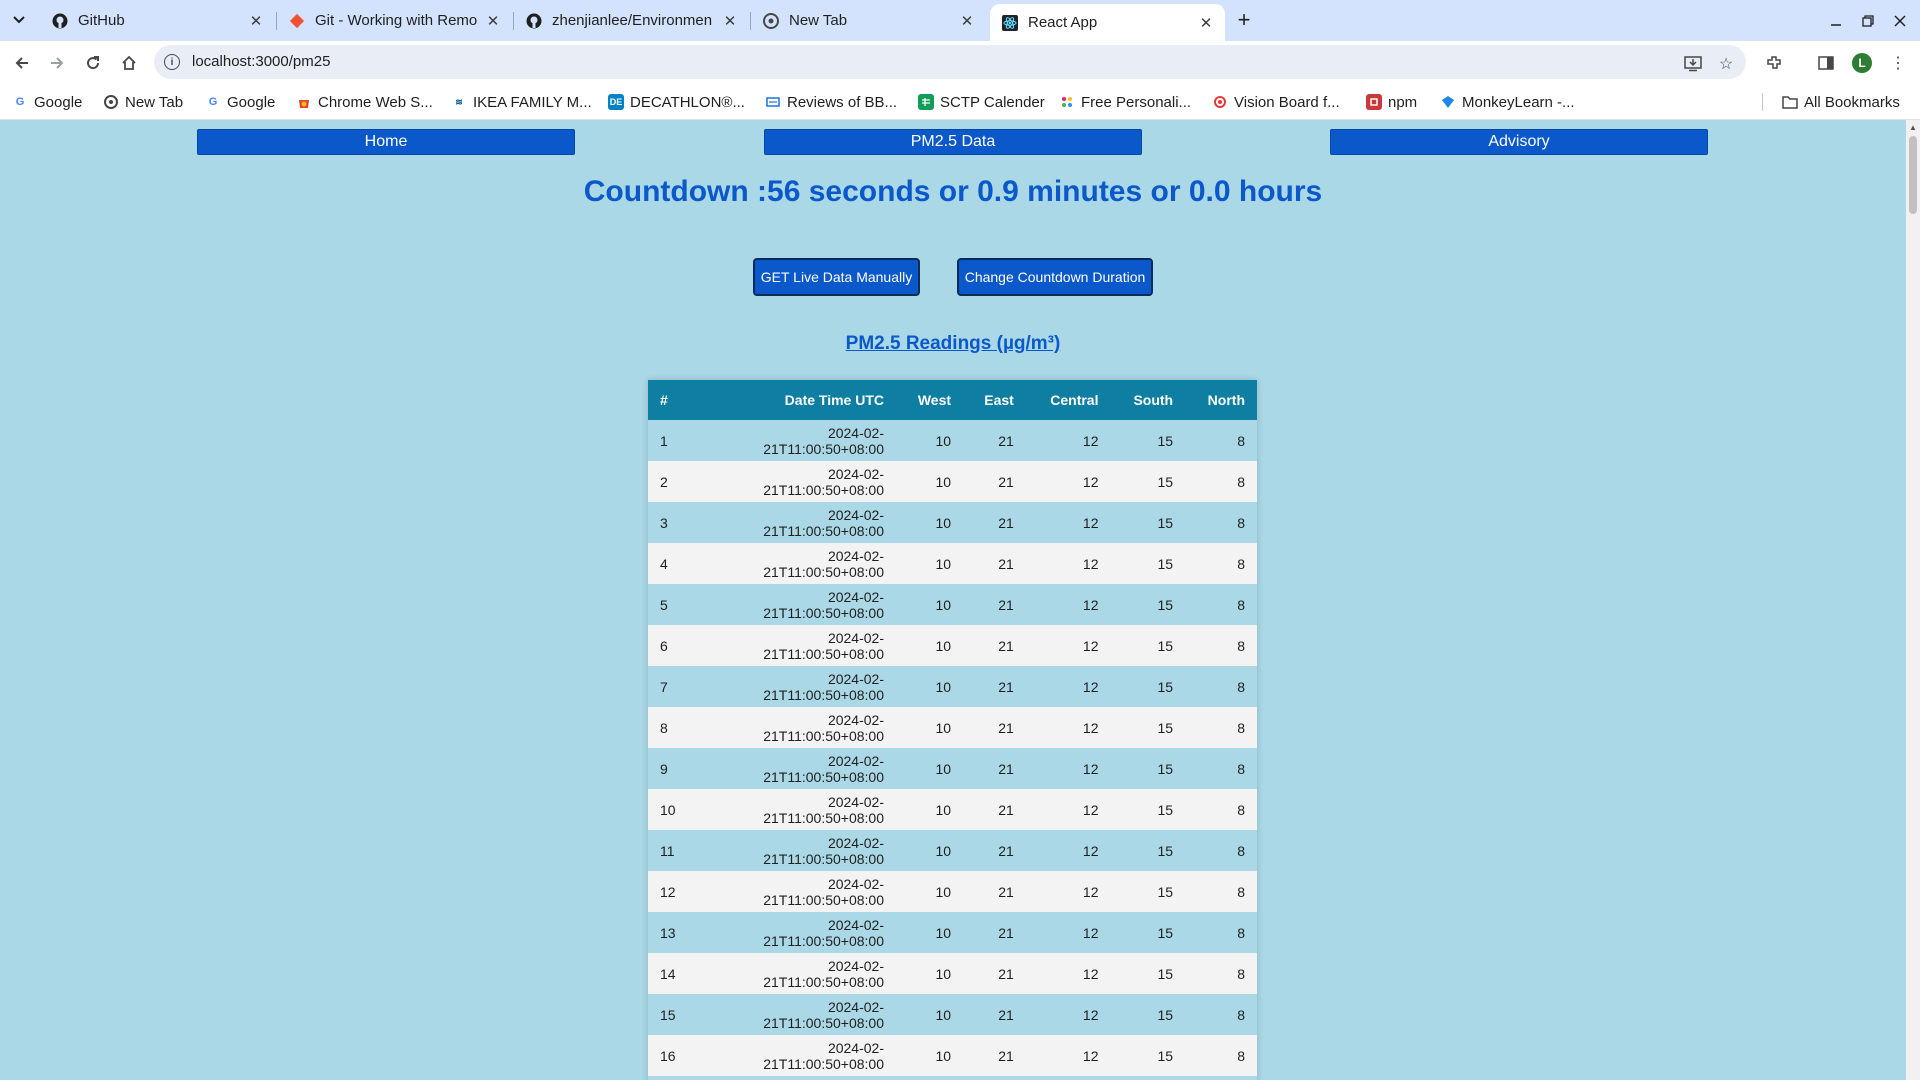 This screenshot has width=1920, height=1080. What do you see at coordinates (1841, 102) in the screenshot?
I see `all-bookmarks-folder: All Bookmarks` at bounding box center [1841, 102].